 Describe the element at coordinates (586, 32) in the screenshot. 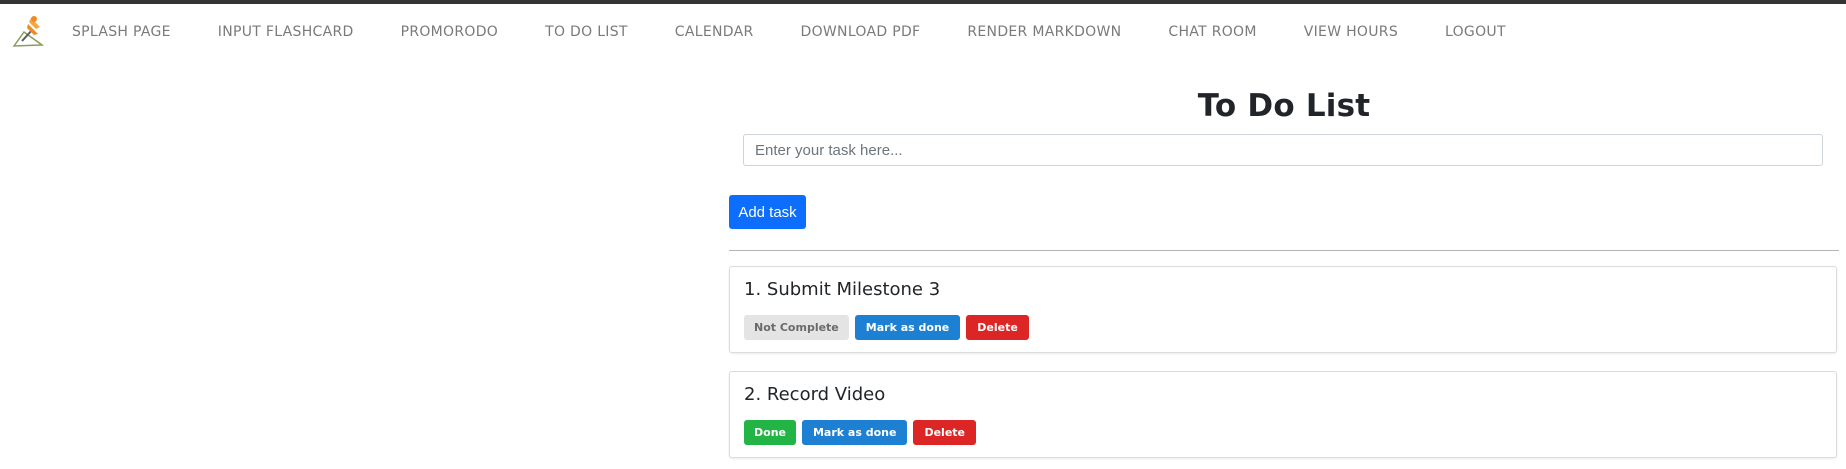

I see `nav-item-to-do-list: TO DO LIST` at that location.